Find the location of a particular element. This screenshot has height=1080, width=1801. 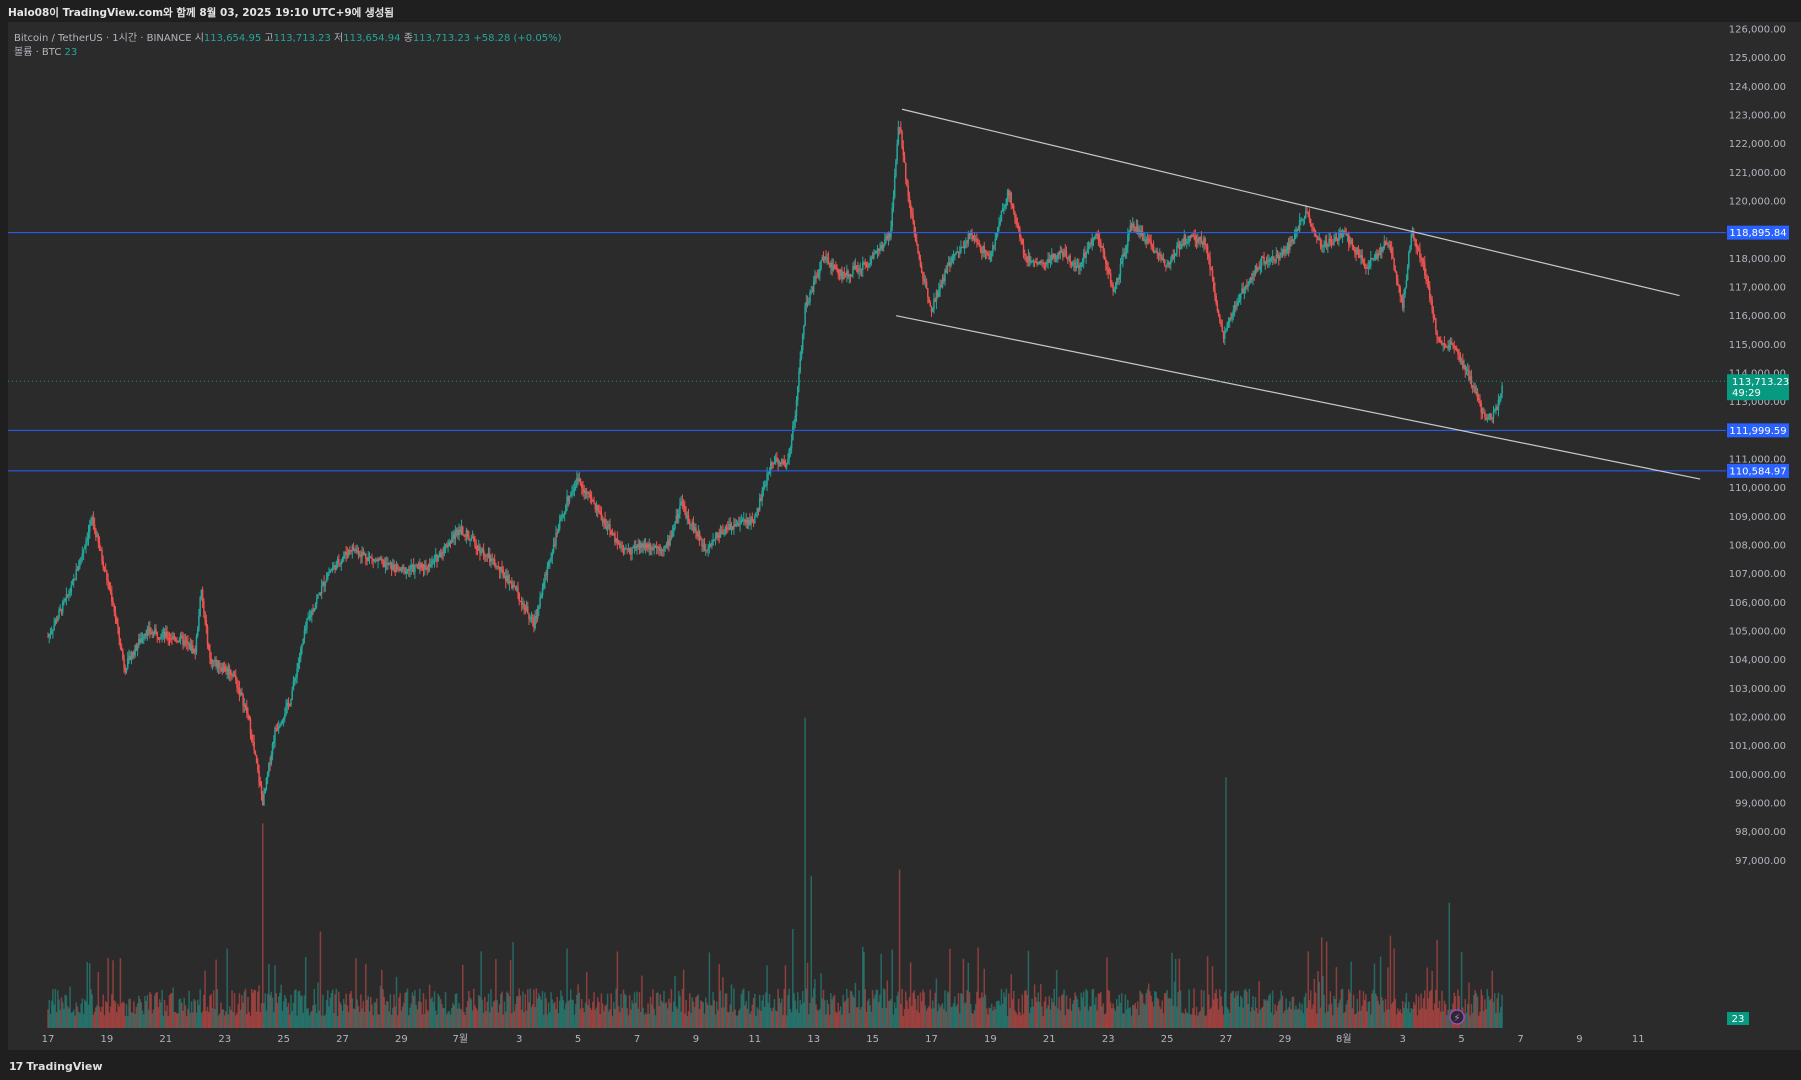

time-tick-label: 29 is located at coordinates (1285, 1039).